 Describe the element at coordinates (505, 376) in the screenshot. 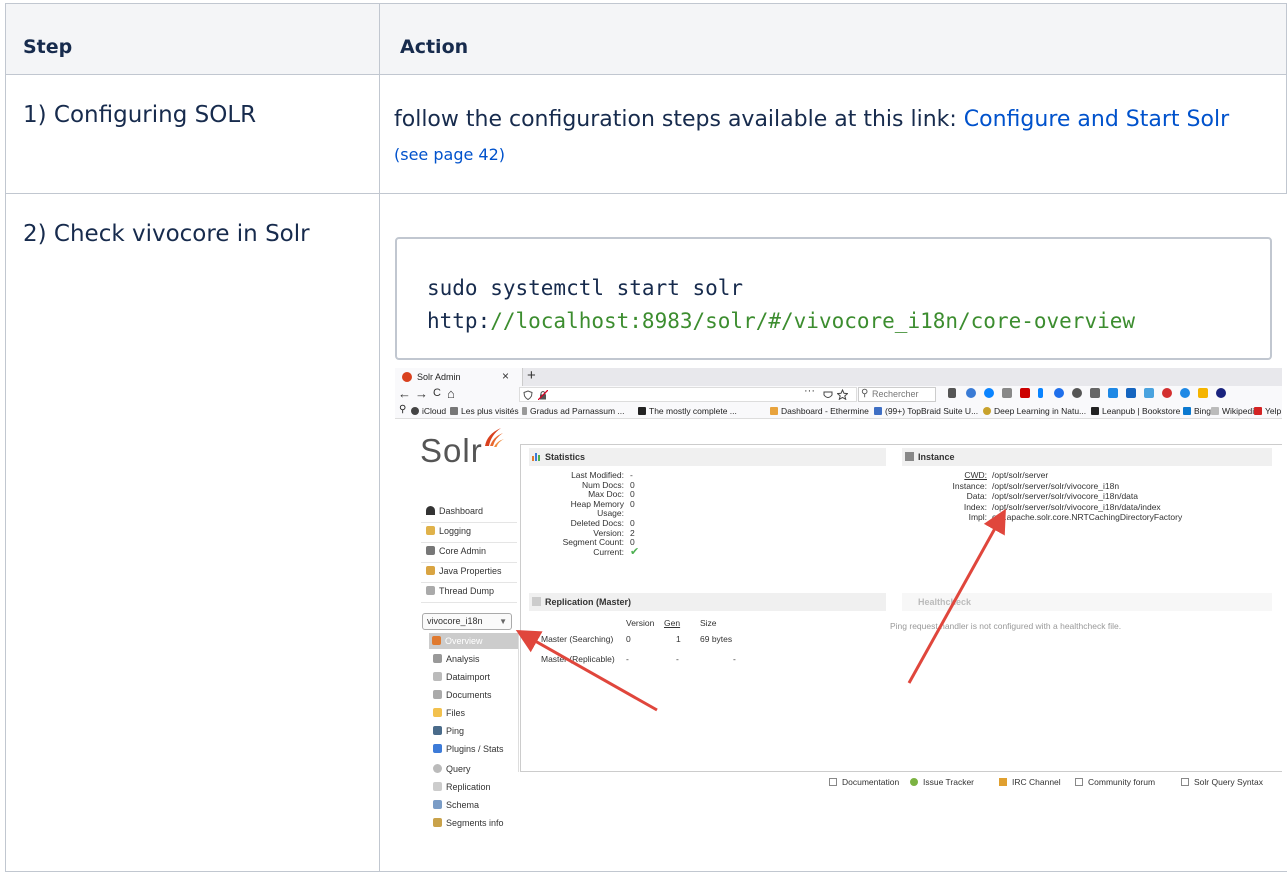

I see `tab-close-icon: ×` at that location.